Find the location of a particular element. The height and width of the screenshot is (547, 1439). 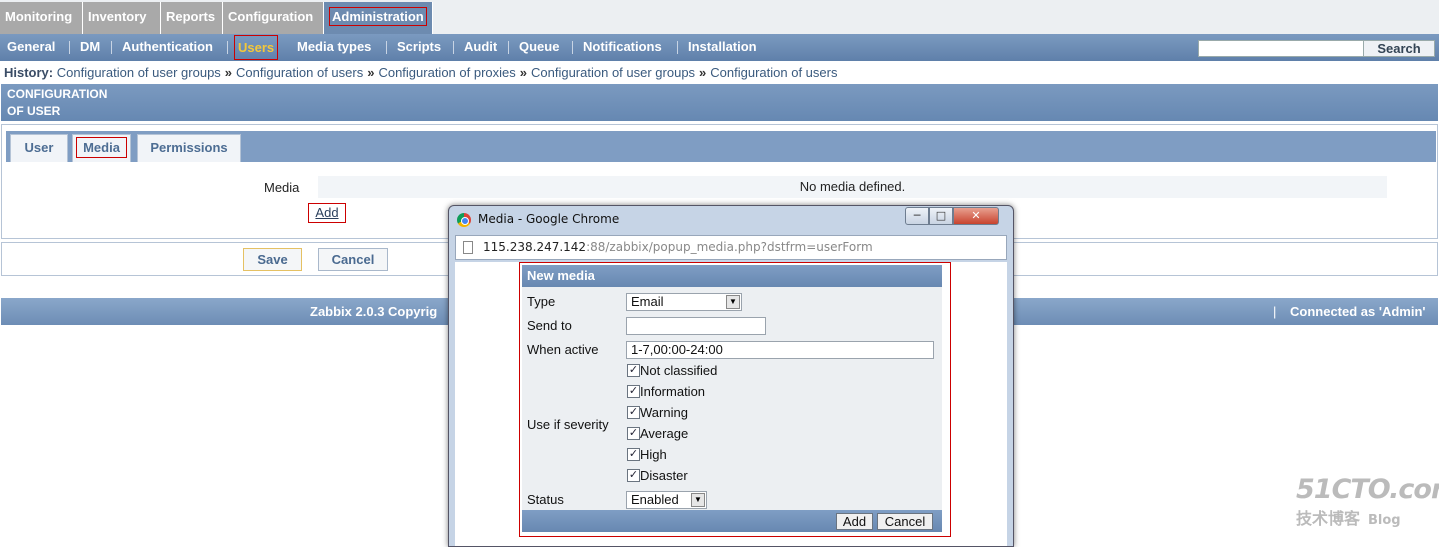

type-select: Email ▼ is located at coordinates (684, 302).